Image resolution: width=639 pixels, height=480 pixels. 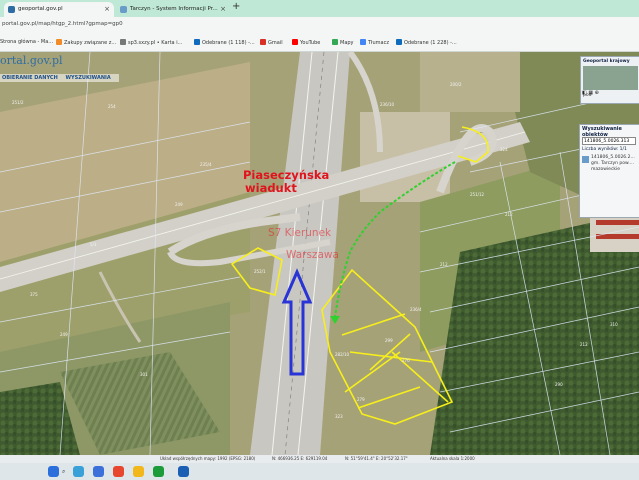 I want to click on start-icon, so click(x=53, y=471).